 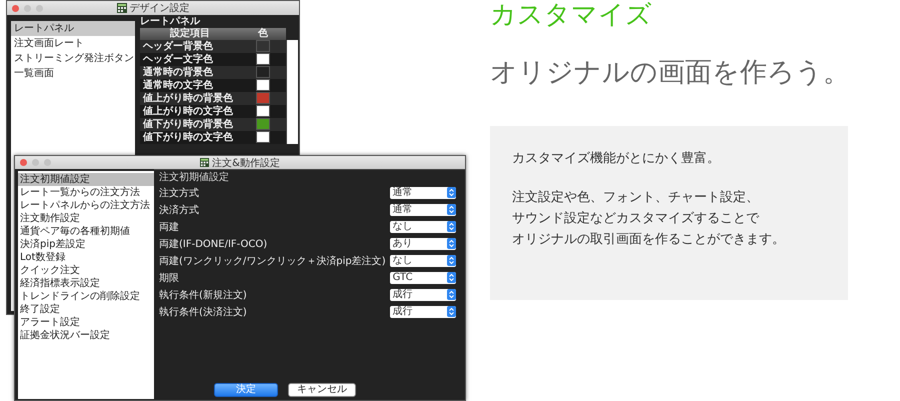 What do you see at coordinates (190, 111) in the screenshot?
I see `table-cell: 値上がり時の文字色` at bounding box center [190, 111].